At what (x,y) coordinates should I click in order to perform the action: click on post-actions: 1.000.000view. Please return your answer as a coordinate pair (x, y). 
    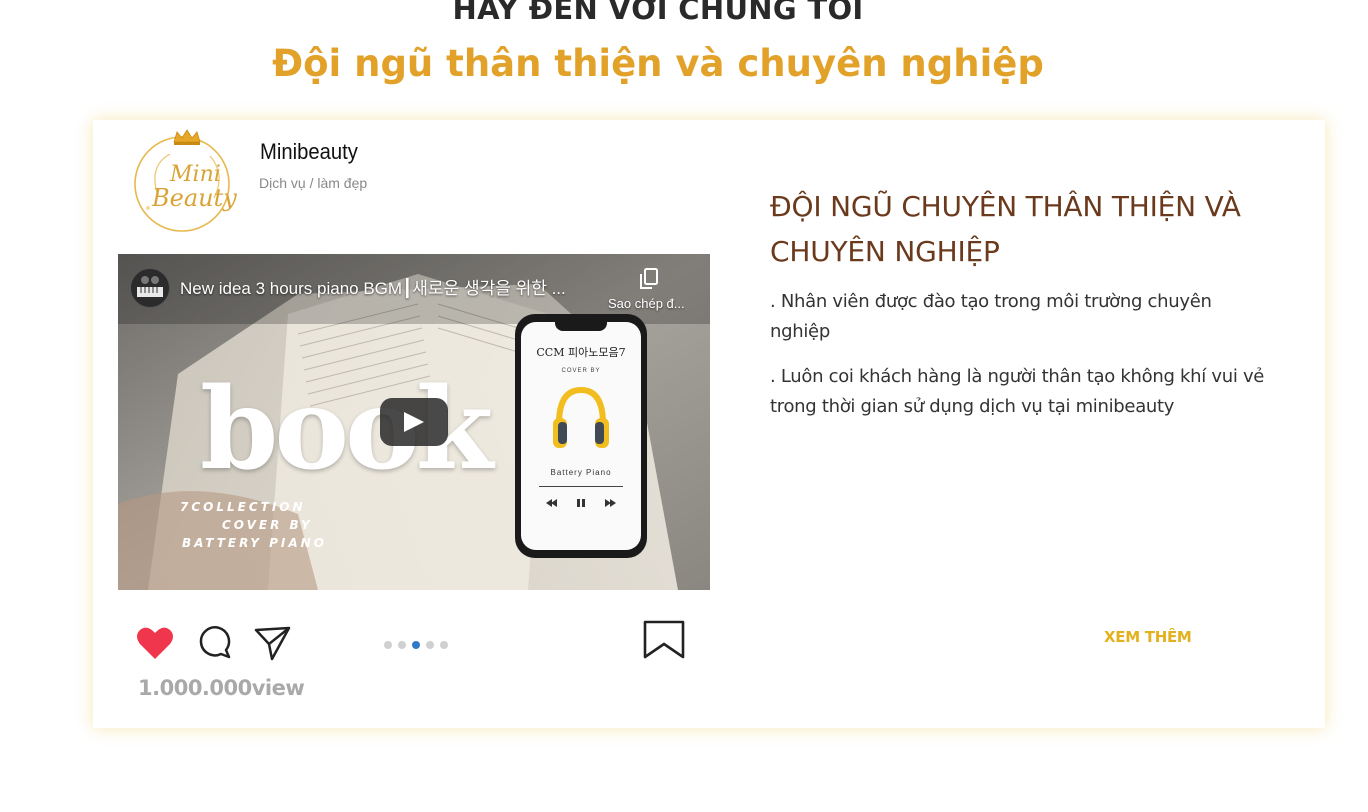
    Looking at the image, I should click on (414, 662).